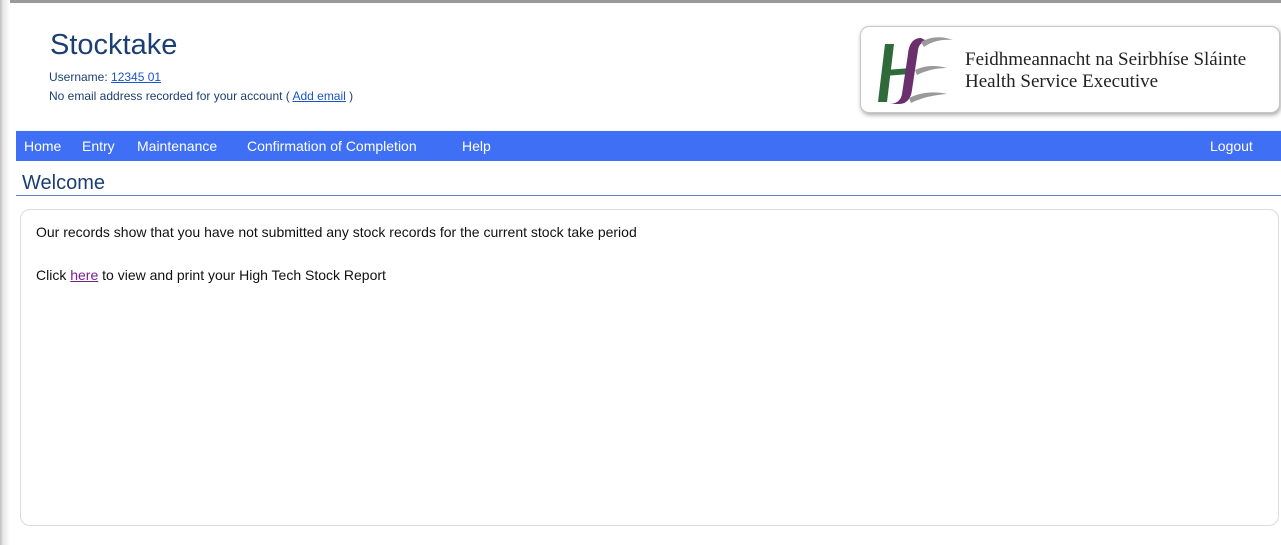 Image resolution: width=1281 pixels, height=545 pixels. What do you see at coordinates (63, 183) in the screenshot?
I see `page-title: Welcome` at bounding box center [63, 183].